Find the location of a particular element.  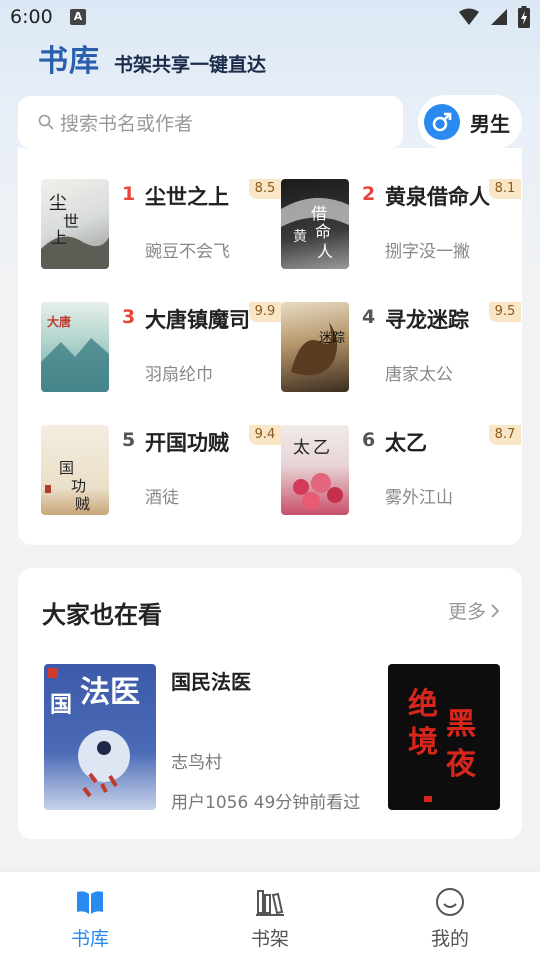

nav-label: 书架 is located at coordinates (269, 939).